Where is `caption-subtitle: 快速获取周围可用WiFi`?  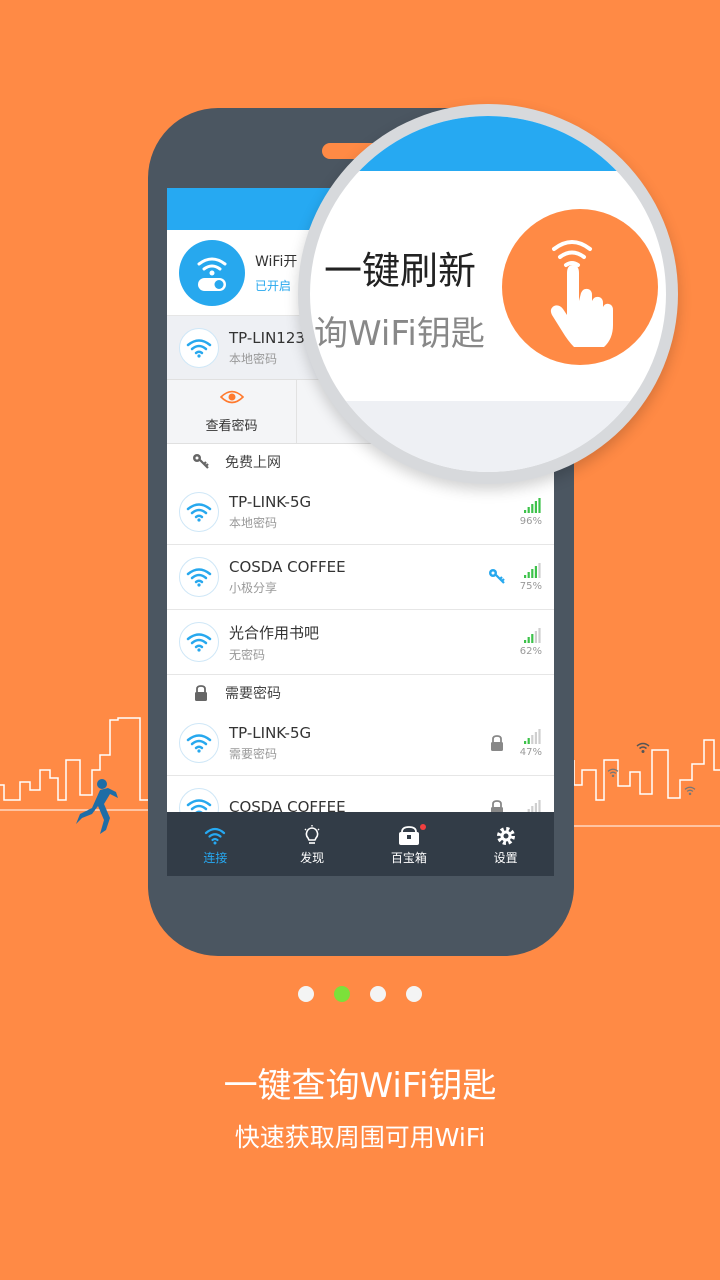 caption-subtitle: 快速获取周围可用WiFi is located at coordinates (360, 1137).